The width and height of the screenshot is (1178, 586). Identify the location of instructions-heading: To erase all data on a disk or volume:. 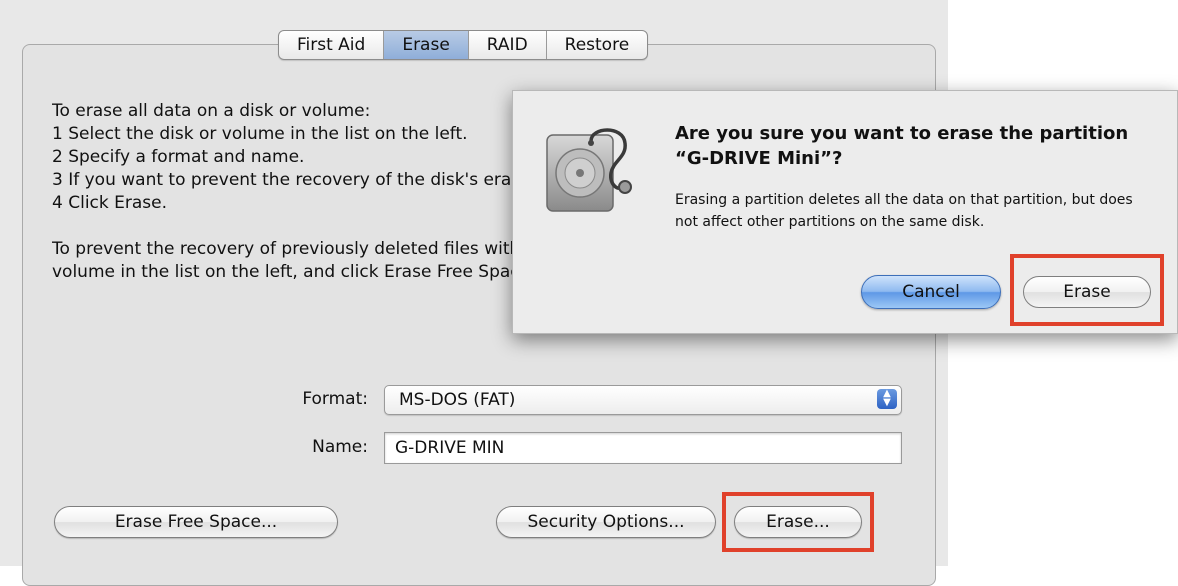
(211, 111).